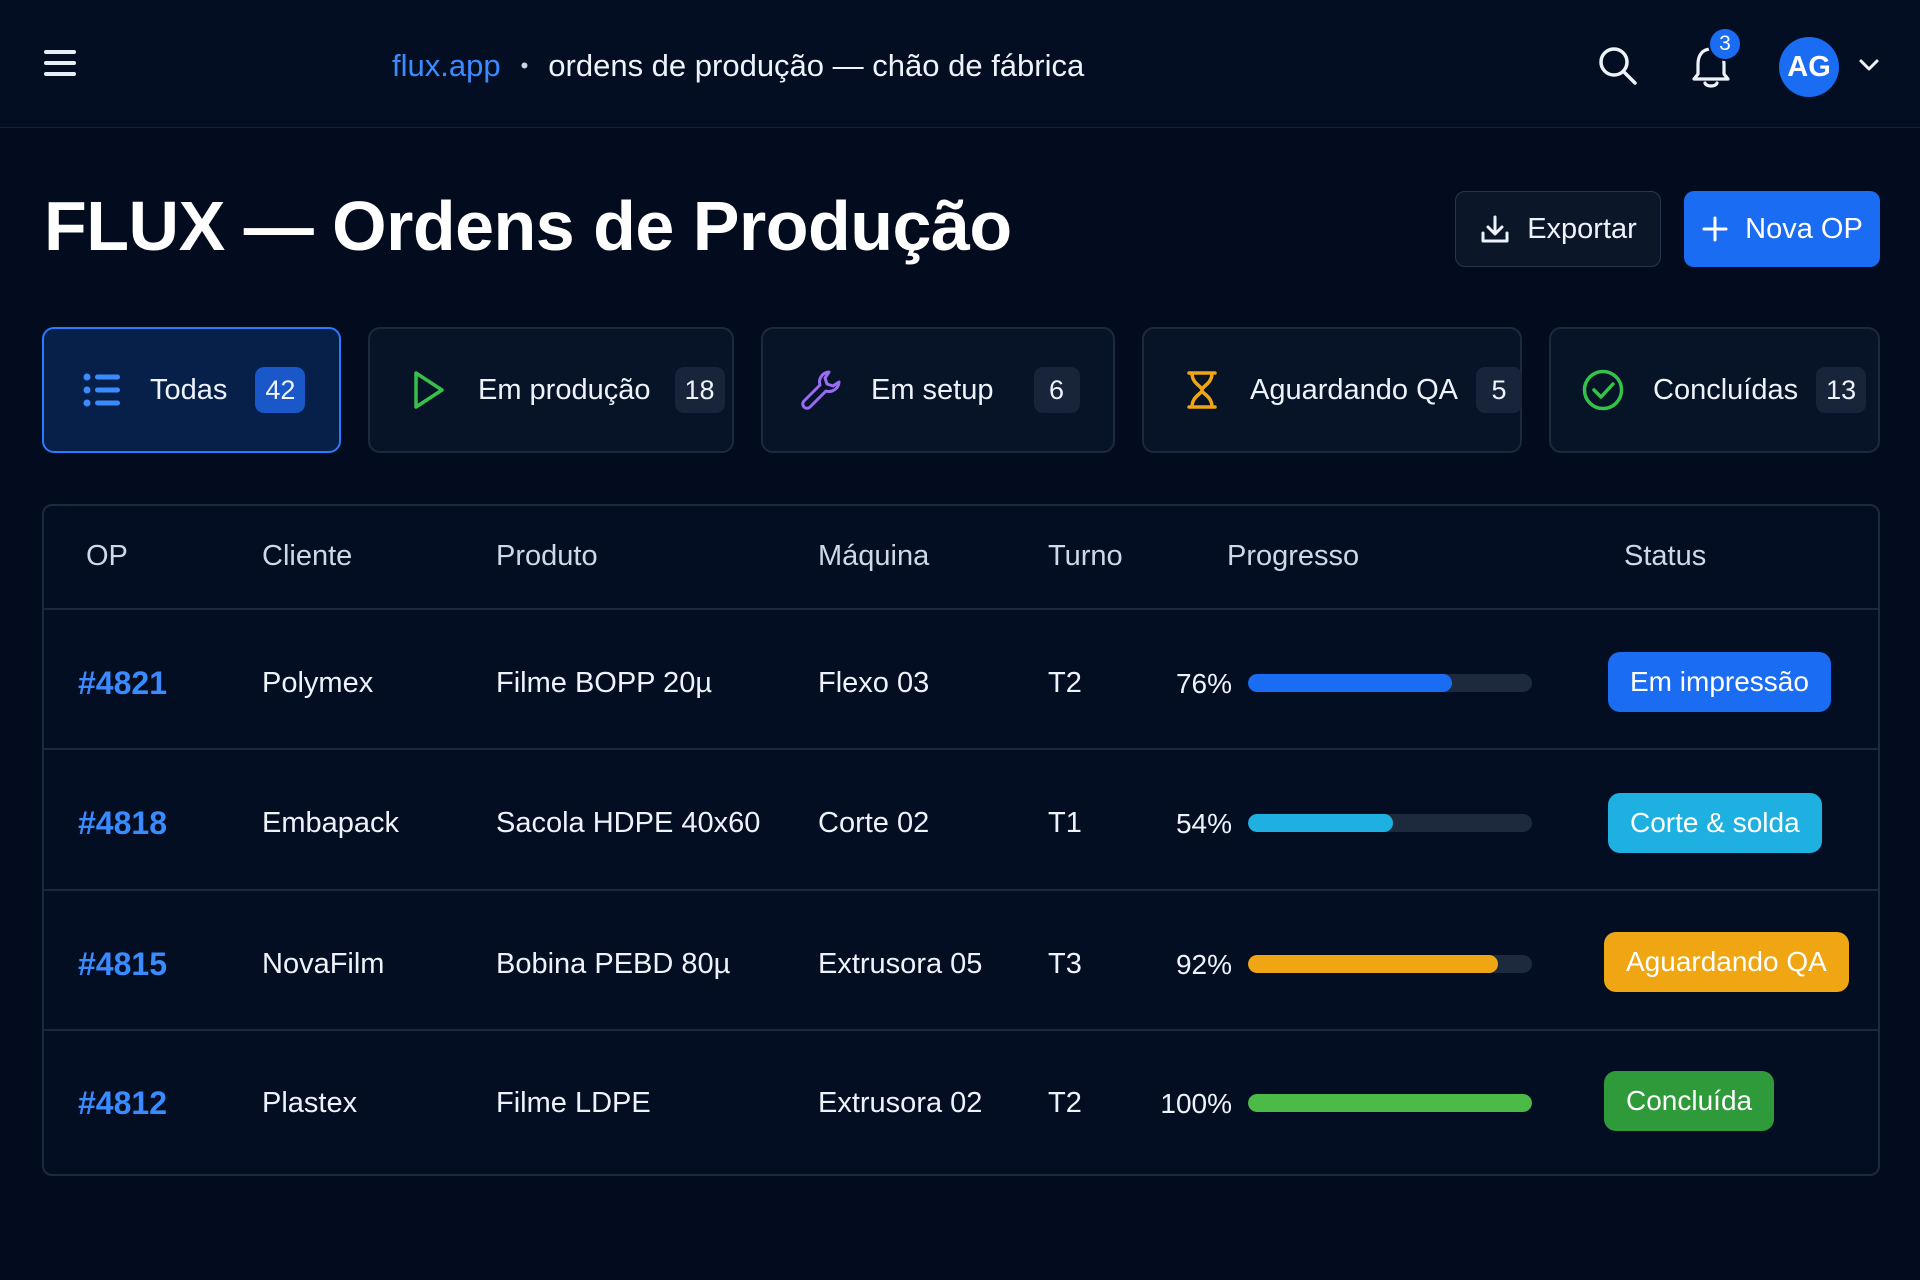 Image resolution: width=1920 pixels, height=1280 pixels. I want to click on tab-em-producao-label: Em produção, so click(564, 389).